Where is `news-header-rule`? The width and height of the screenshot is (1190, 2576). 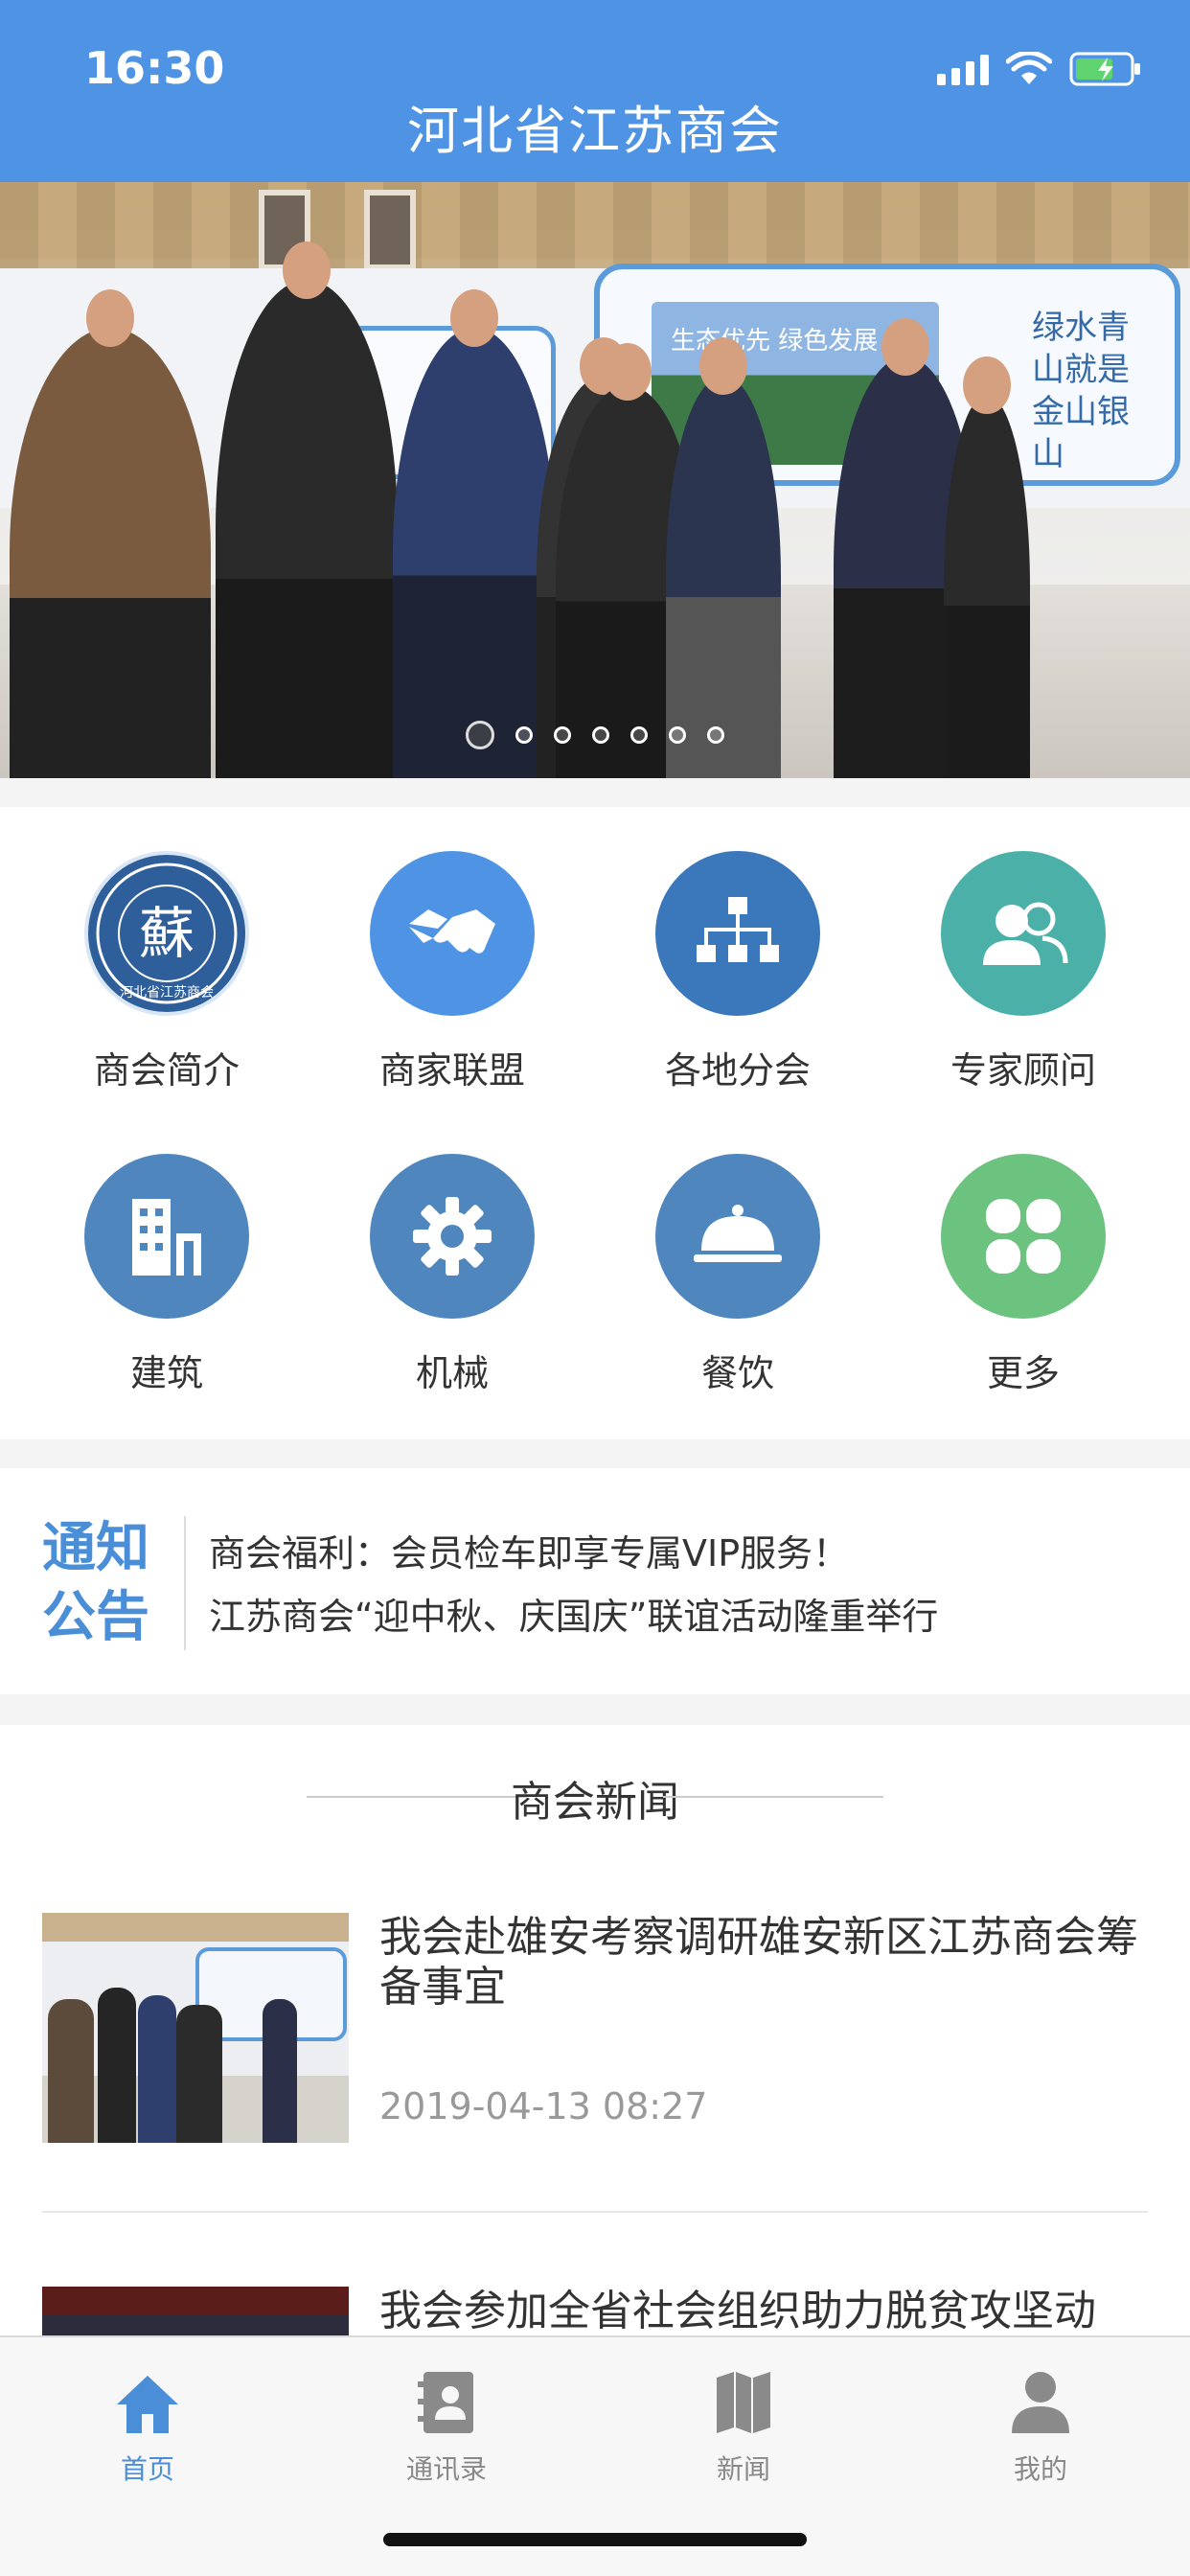
news-header-rule is located at coordinates (773, 1797).